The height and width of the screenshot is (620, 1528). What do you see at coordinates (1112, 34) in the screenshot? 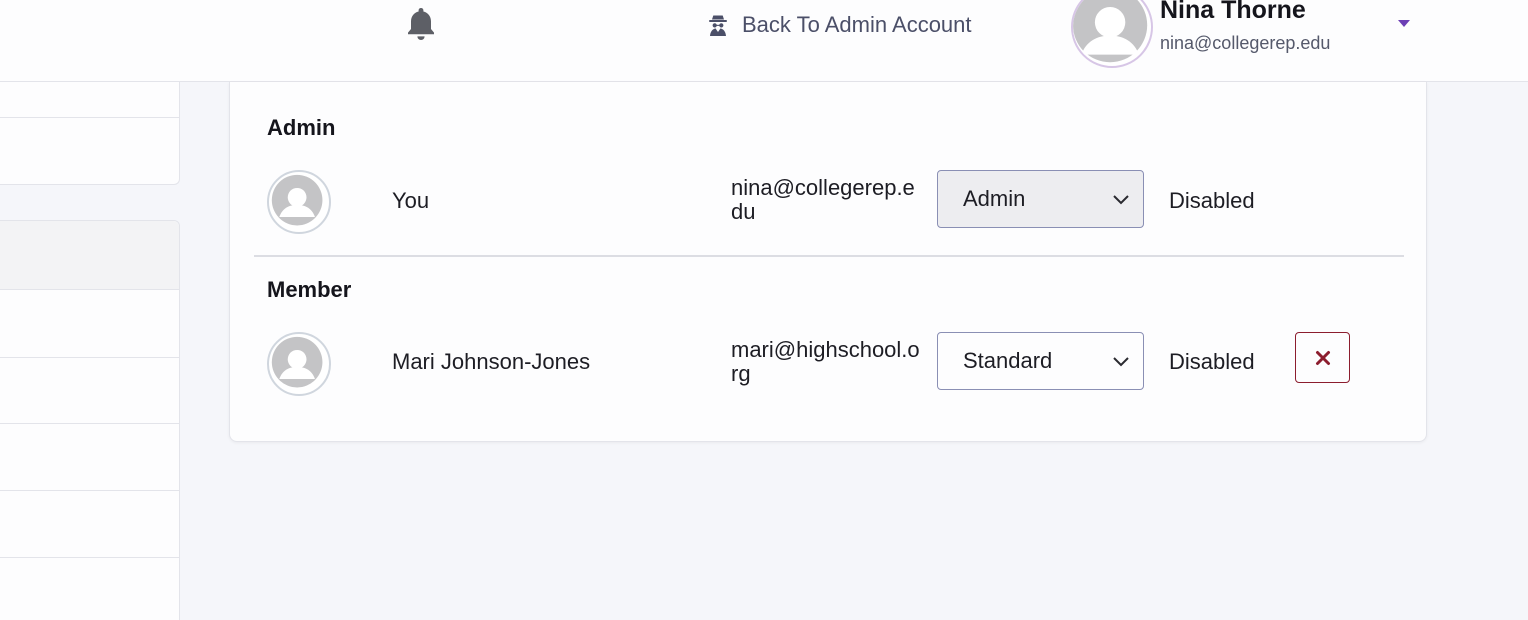
I see `user-avatar` at bounding box center [1112, 34].